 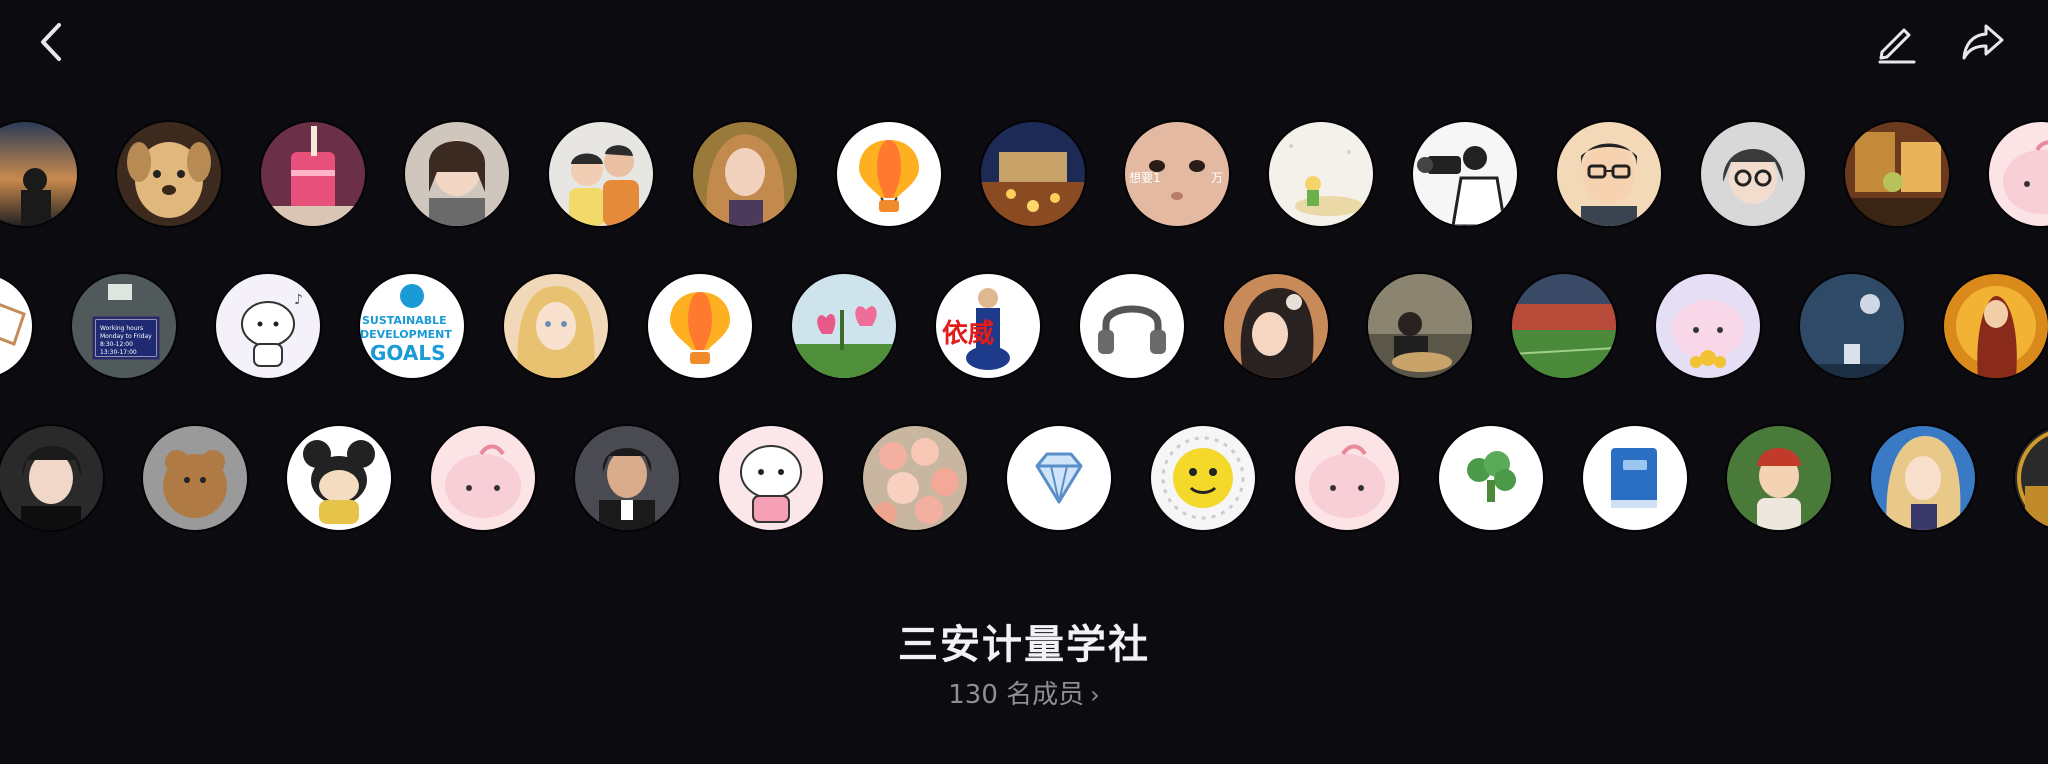 I want to click on member-count-link: 130 名成员 ›, so click(x=1024, y=692).